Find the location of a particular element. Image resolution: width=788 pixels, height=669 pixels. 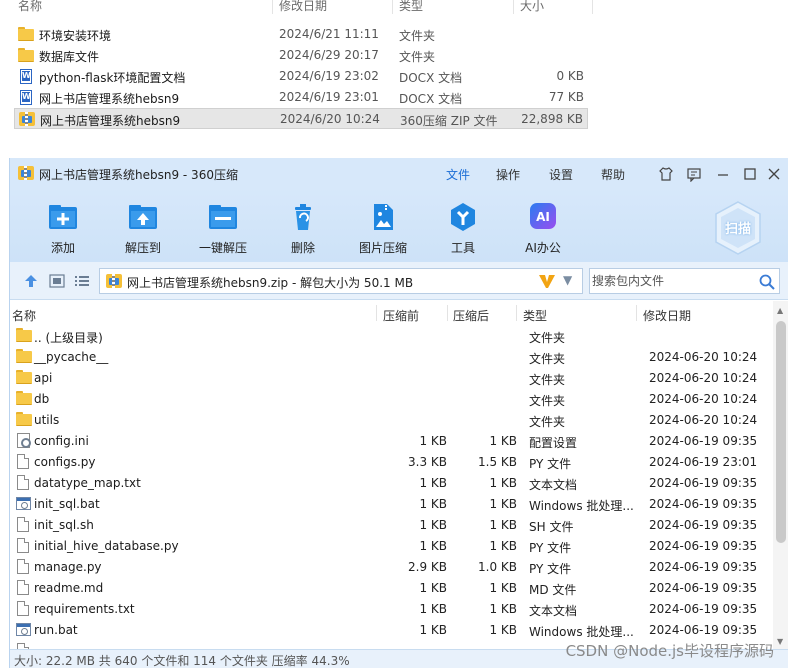

file-name: python-flask环境配置文档 is located at coordinates (112, 78).